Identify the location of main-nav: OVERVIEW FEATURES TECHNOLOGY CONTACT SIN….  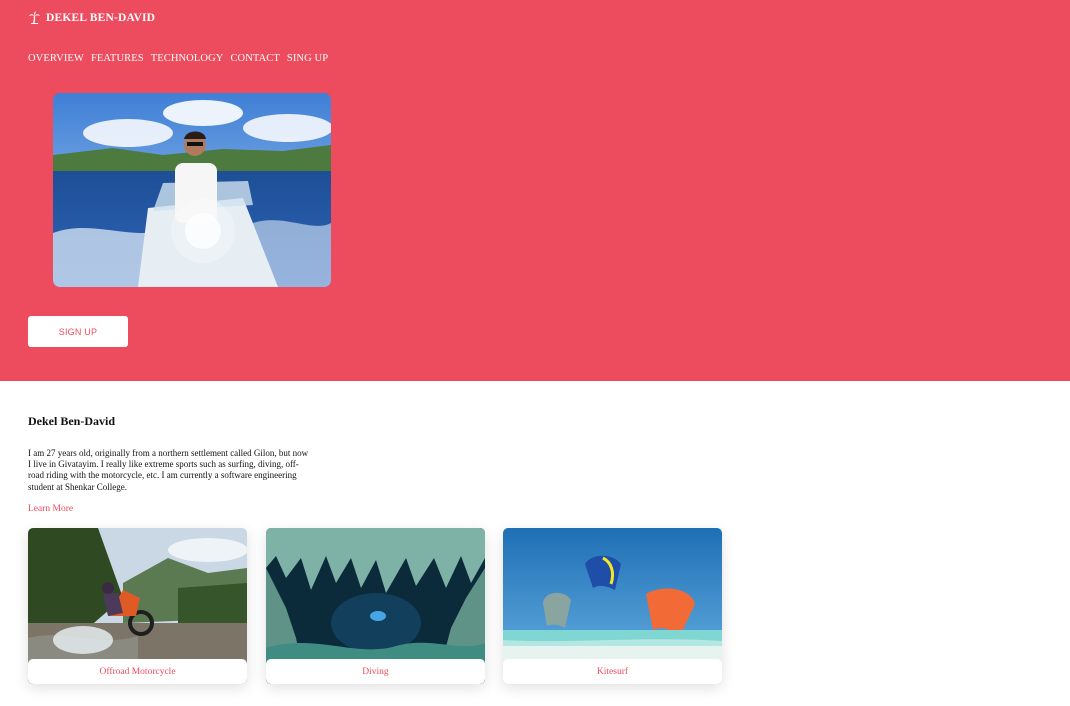
(178, 58).